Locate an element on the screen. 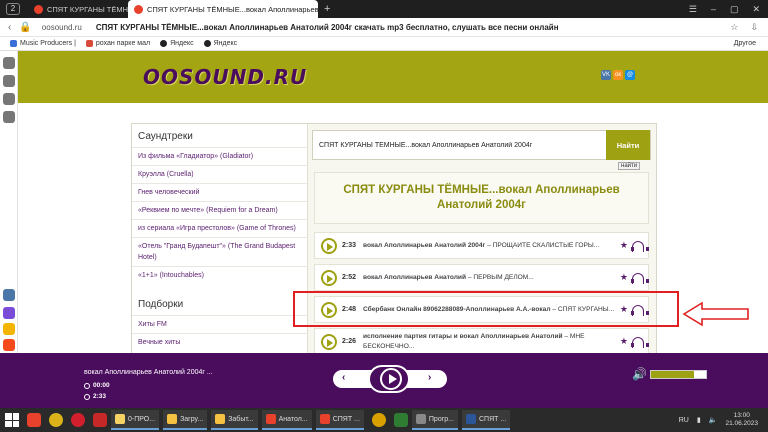 The image size is (768, 432). bookmark-item: рохан парке мал is located at coordinates (117, 43).